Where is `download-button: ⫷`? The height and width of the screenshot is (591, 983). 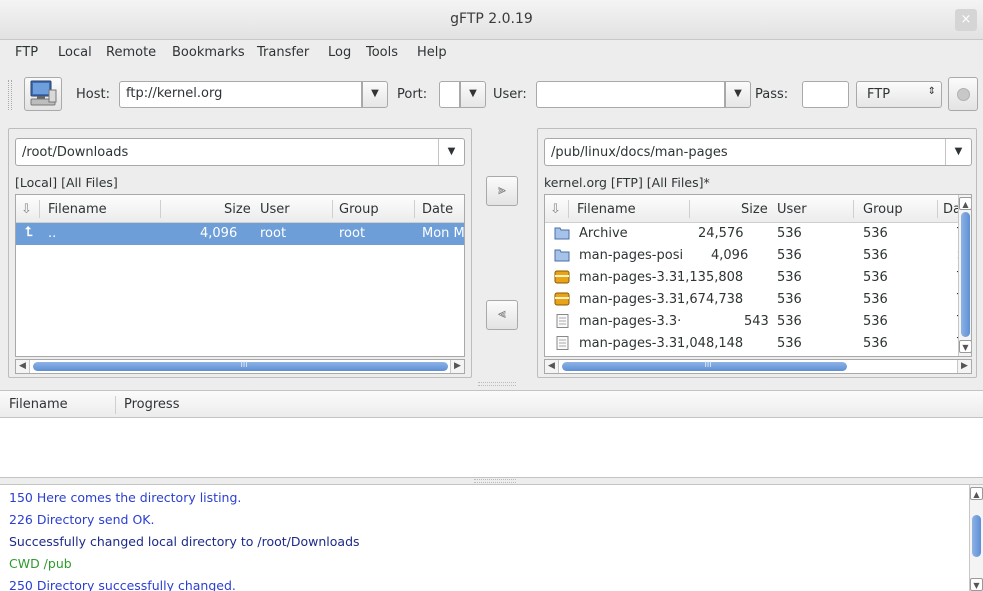 download-button: ⫷ is located at coordinates (502, 315).